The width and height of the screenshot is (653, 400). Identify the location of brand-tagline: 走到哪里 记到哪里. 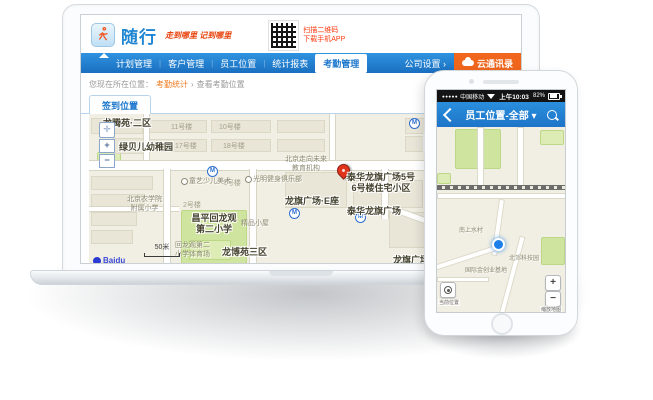
(198, 35).